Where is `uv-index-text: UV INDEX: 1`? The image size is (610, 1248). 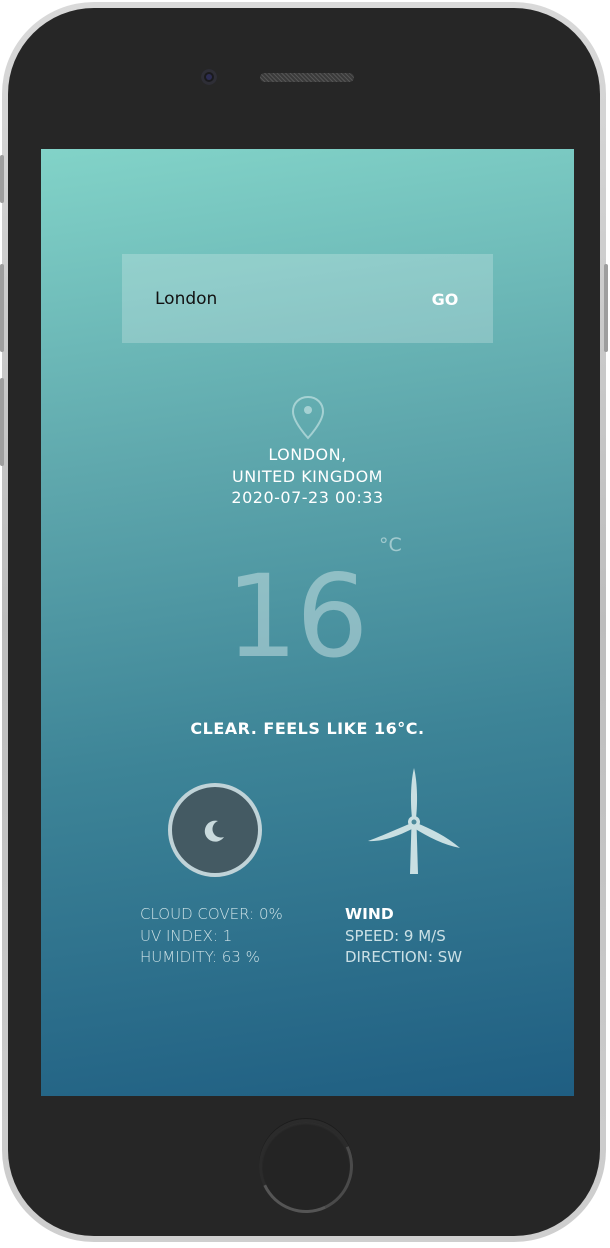 uv-index-text: UV INDEX: 1 is located at coordinates (186, 935).